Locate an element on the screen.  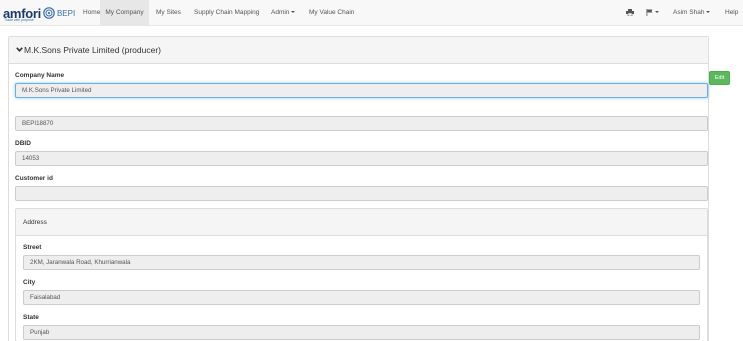
customer-id-field is located at coordinates (361, 193).